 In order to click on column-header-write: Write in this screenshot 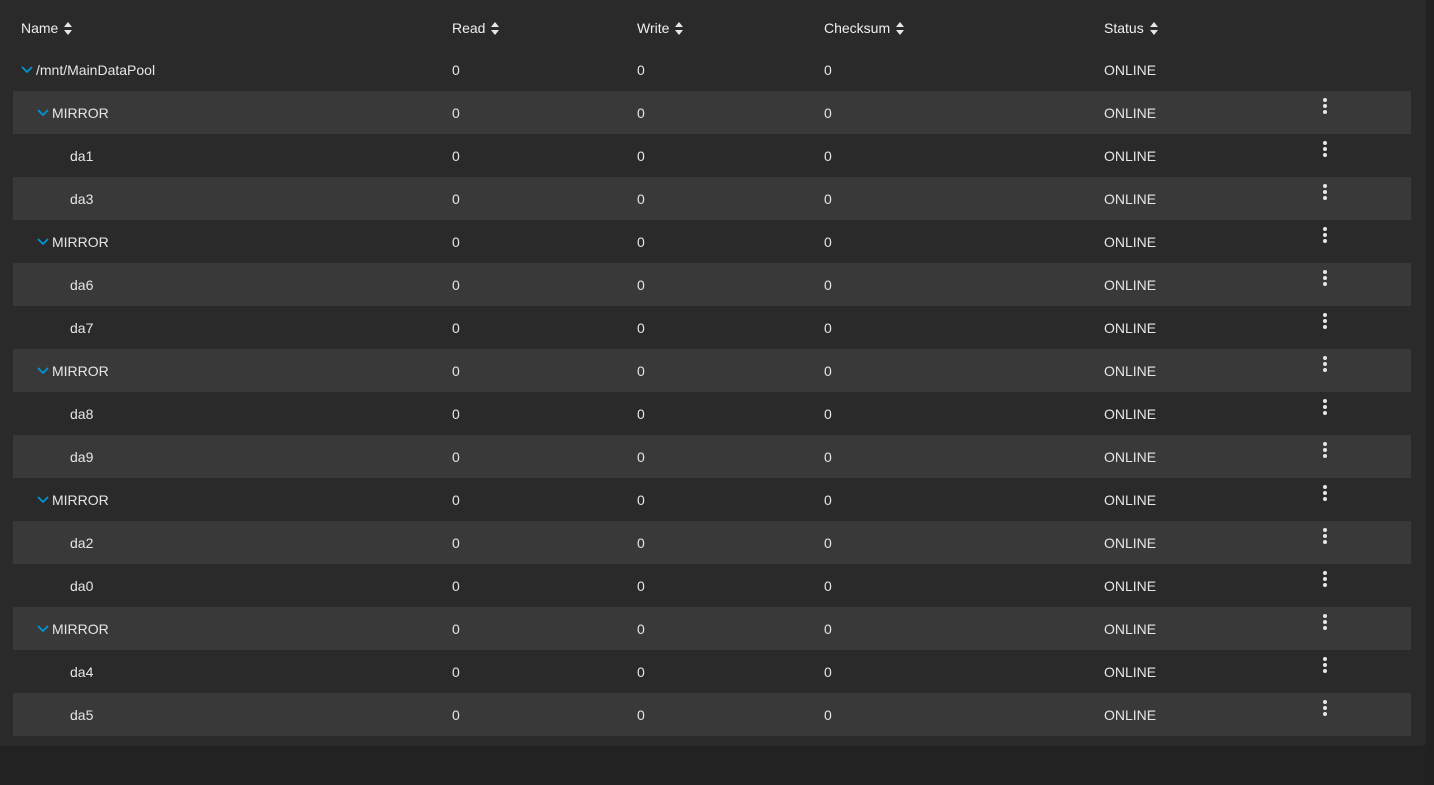, I will do `click(660, 28)`.